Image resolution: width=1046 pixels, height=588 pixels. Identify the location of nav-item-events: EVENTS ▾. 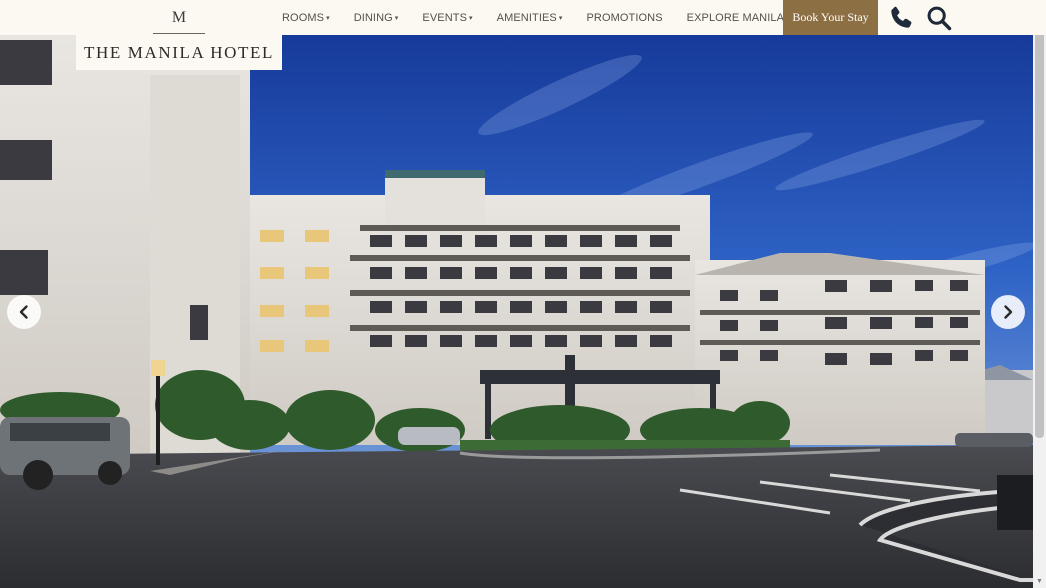
(447, 18).